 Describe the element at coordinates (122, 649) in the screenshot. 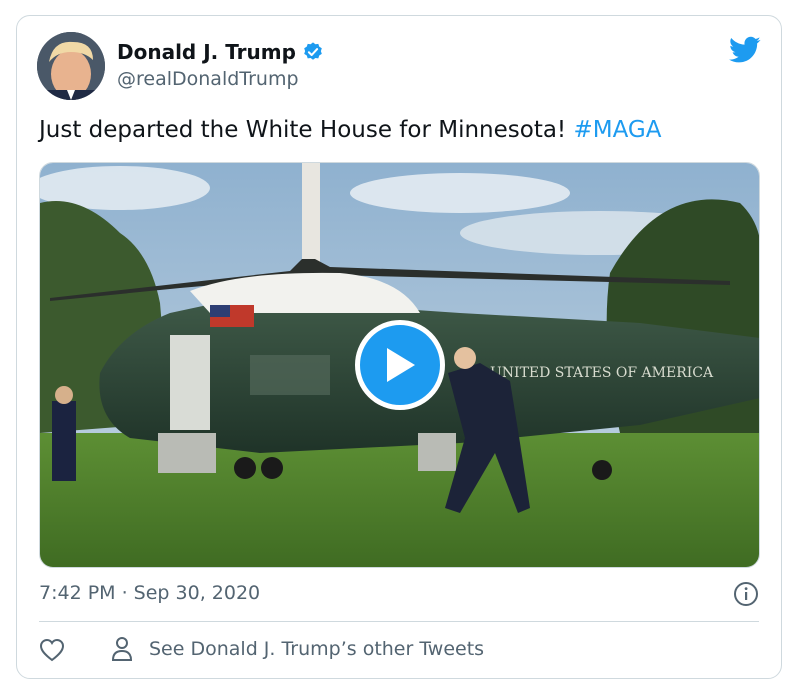

I see `person-icon` at that location.